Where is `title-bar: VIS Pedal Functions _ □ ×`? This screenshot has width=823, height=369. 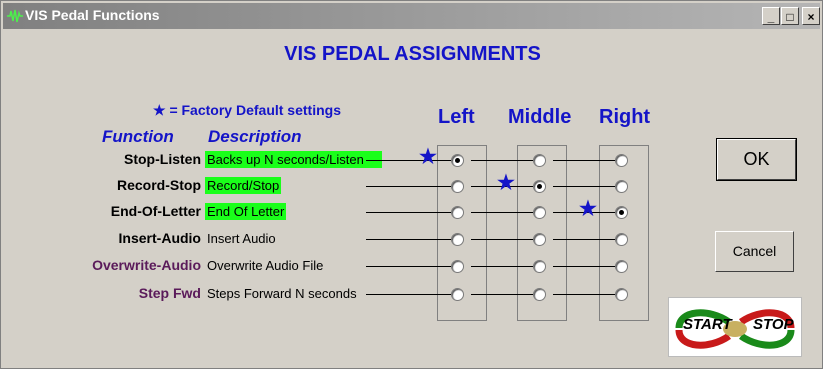
title-bar: VIS Pedal Functions _ □ × is located at coordinates (411, 16).